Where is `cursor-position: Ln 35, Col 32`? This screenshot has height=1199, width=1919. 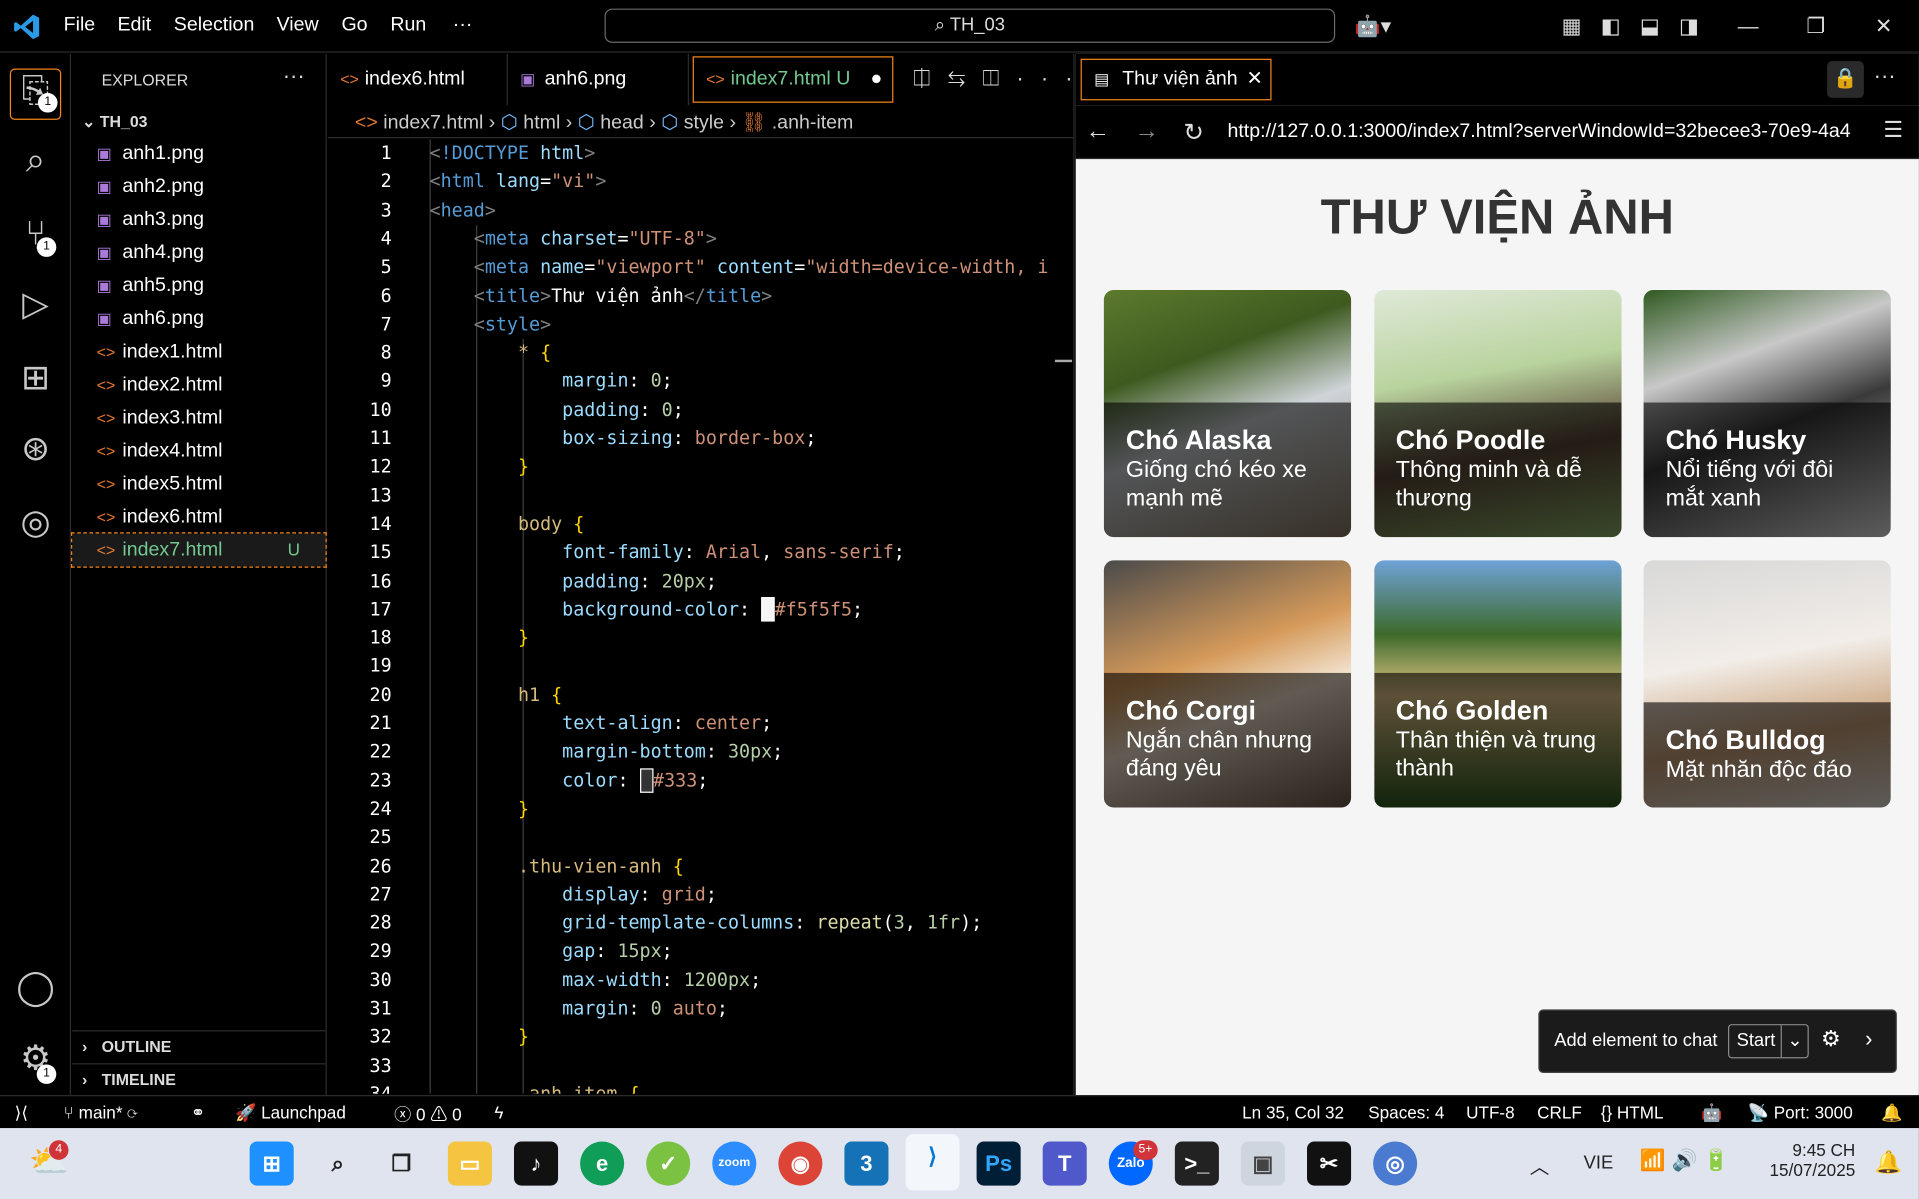 cursor-position: Ln 35, Col 32 is located at coordinates (1293, 1112).